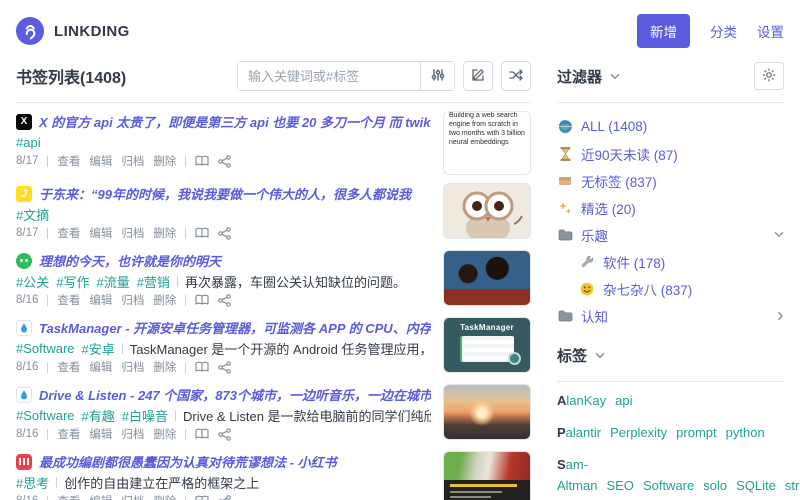 This screenshot has width=800, height=500. What do you see at coordinates (792, 485) in the screenshot?
I see `tag-link: stripe` at bounding box center [792, 485].